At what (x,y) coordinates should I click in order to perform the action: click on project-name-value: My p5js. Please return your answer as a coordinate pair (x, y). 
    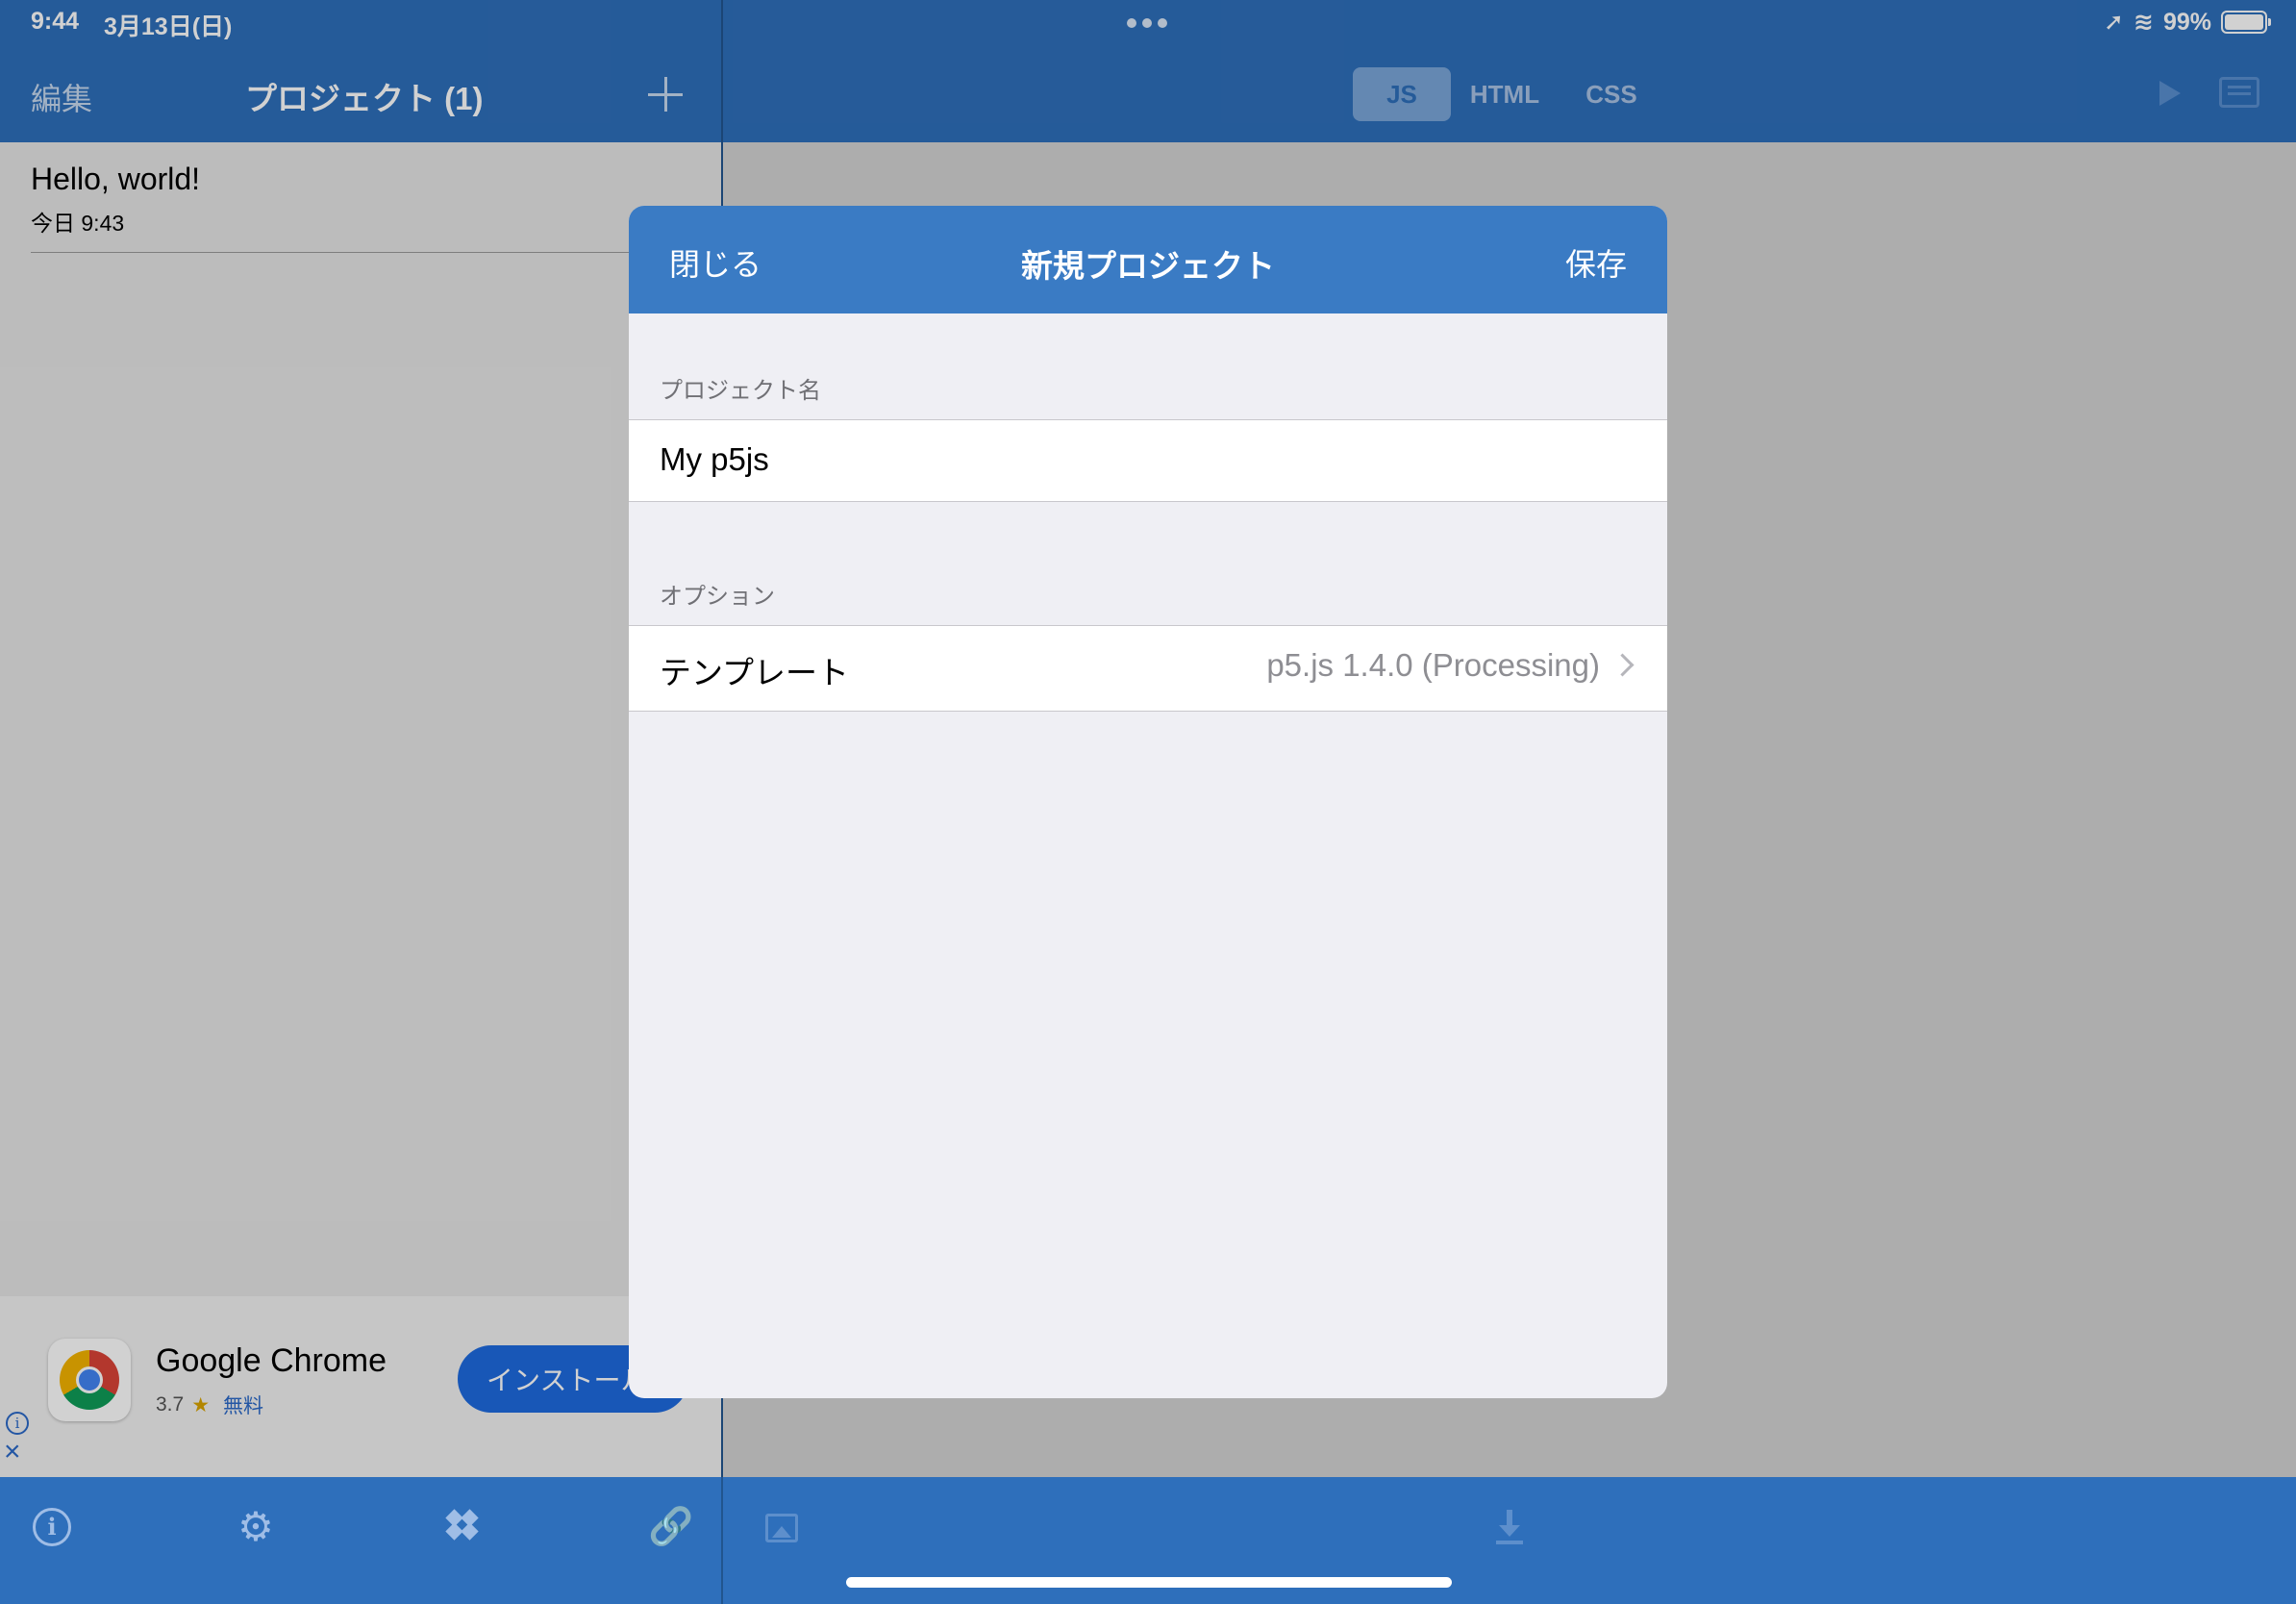
    Looking at the image, I should click on (714, 459).